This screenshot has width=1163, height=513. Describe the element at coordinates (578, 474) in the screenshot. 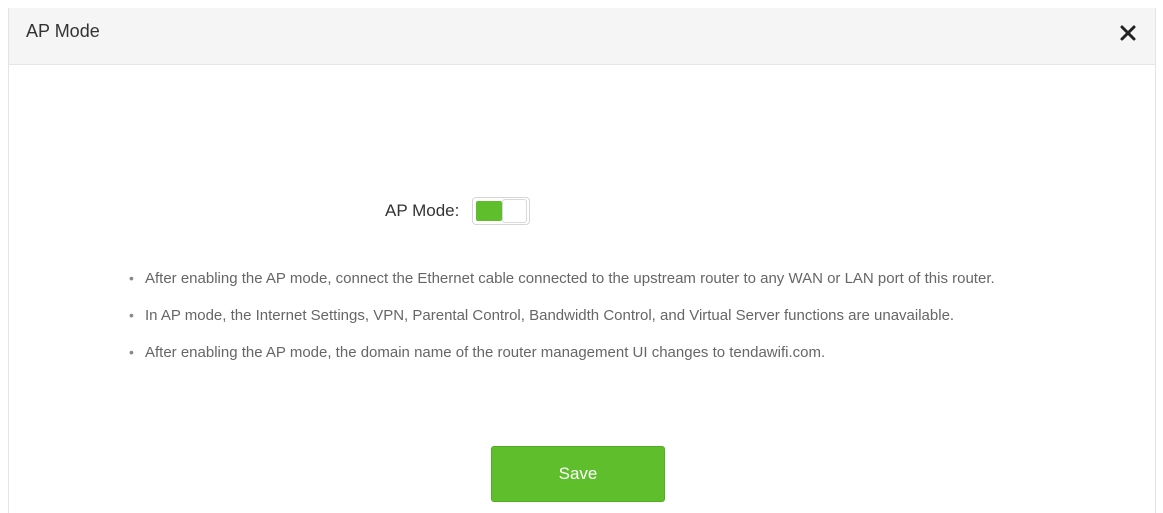

I see `save-button: Save` at that location.